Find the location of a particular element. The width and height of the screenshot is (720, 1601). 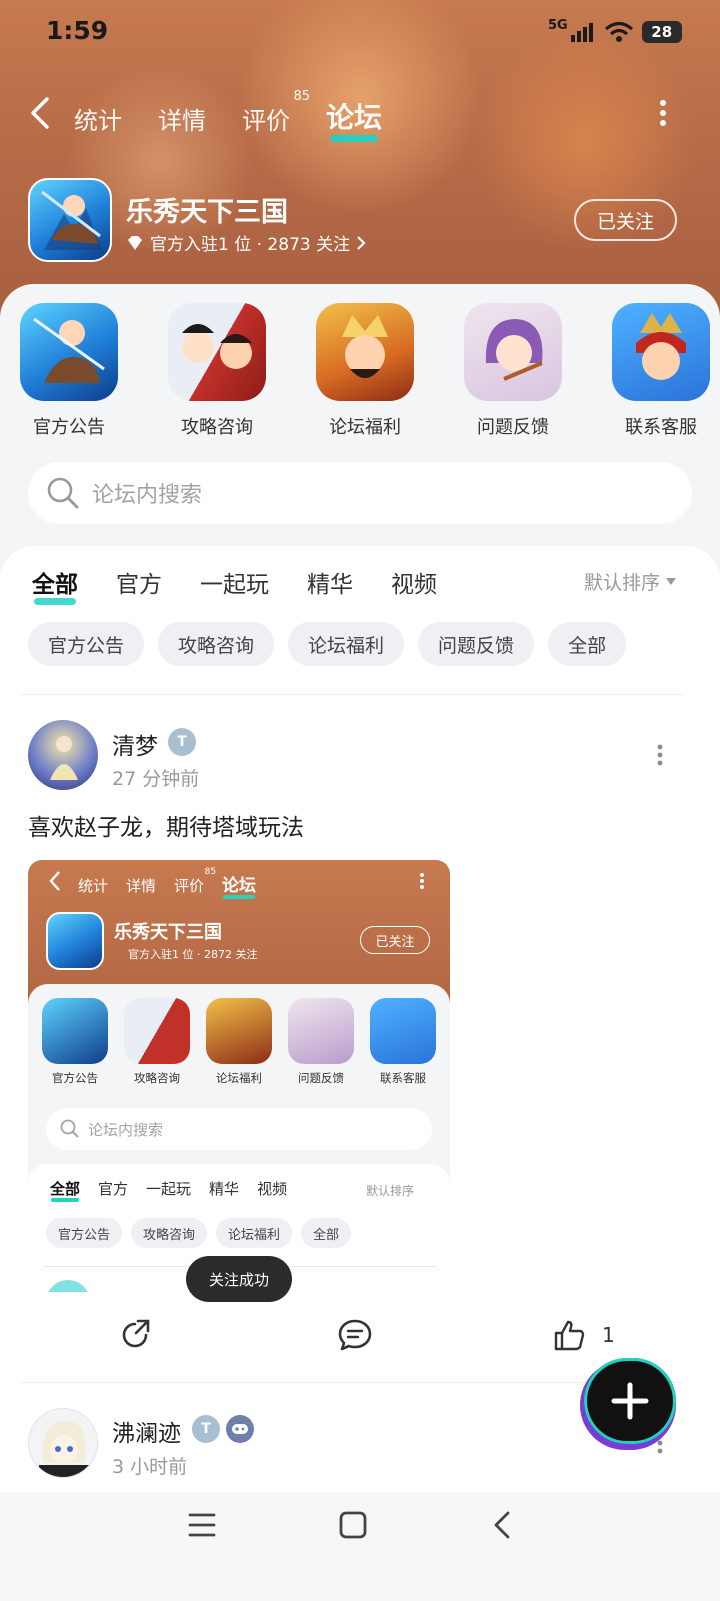

image-feed-tabs: 全部 官方 一起玩 精华 视频 is located at coordinates (177, 1190).